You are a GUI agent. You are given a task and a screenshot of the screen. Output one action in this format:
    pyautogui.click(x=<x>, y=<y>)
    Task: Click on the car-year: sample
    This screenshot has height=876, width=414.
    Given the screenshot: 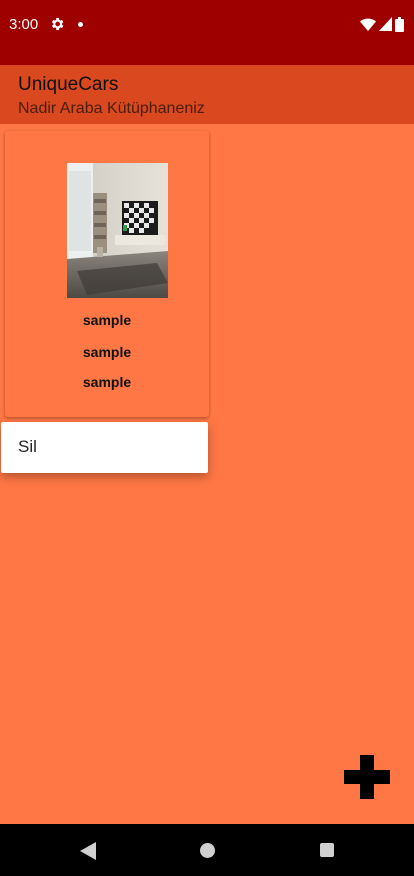 What is the action you would take?
    pyautogui.click(x=107, y=382)
    